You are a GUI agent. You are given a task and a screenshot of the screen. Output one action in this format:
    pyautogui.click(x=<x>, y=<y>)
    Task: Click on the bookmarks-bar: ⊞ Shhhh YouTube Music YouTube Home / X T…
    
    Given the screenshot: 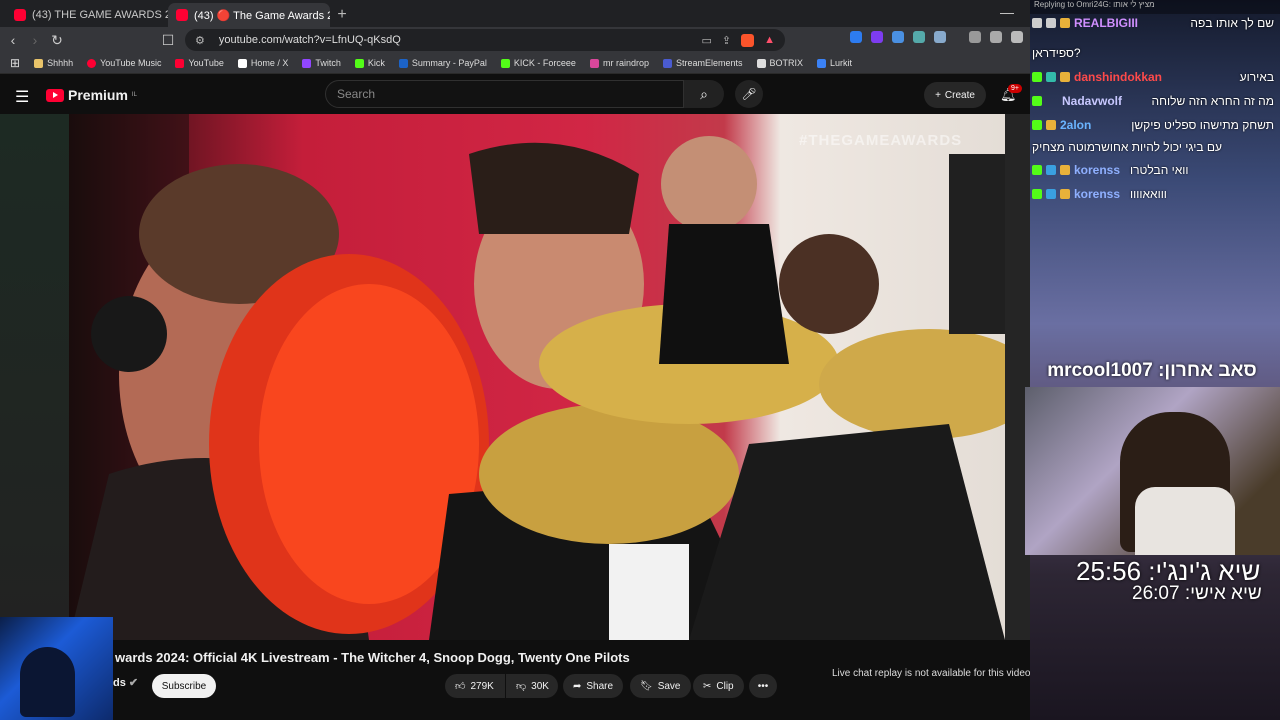 What is the action you would take?
    pyautogui.click(x=515, y=63)
    